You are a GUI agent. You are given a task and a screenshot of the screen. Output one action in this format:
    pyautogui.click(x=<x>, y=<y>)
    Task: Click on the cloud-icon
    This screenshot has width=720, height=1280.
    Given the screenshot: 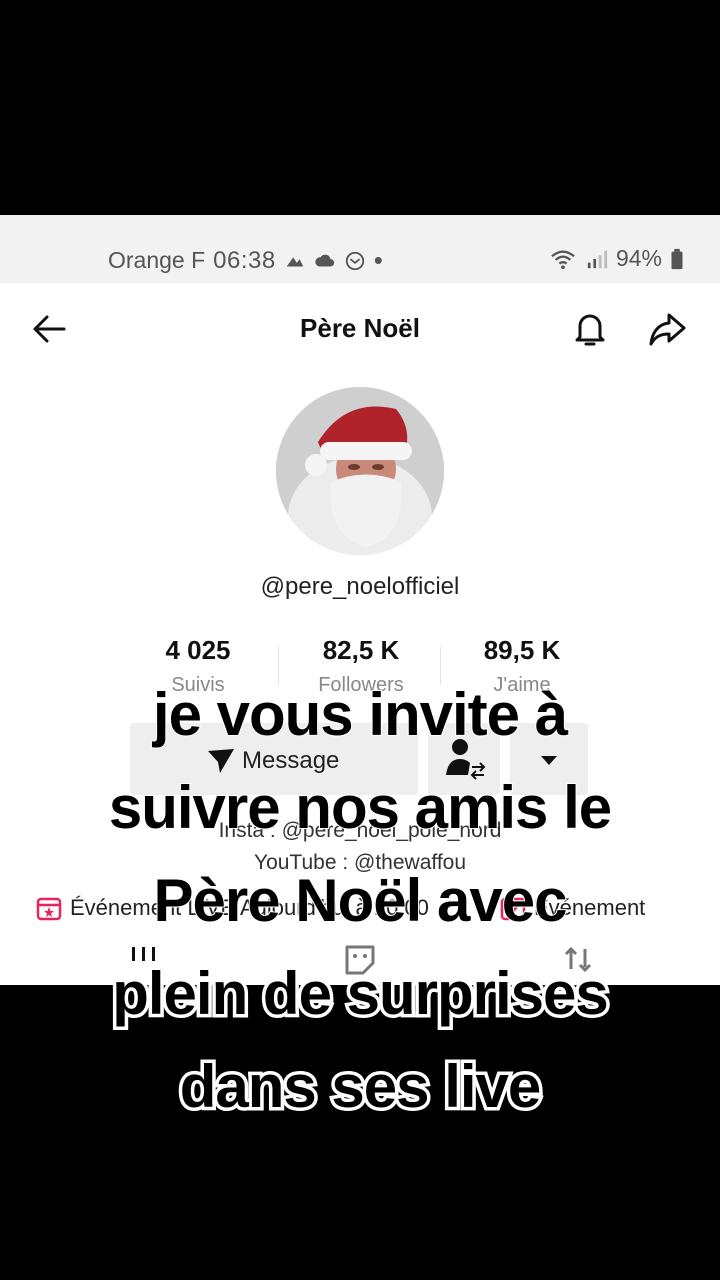 What is the action you would take?
    pyautogui.click(x=324, y=260)
    